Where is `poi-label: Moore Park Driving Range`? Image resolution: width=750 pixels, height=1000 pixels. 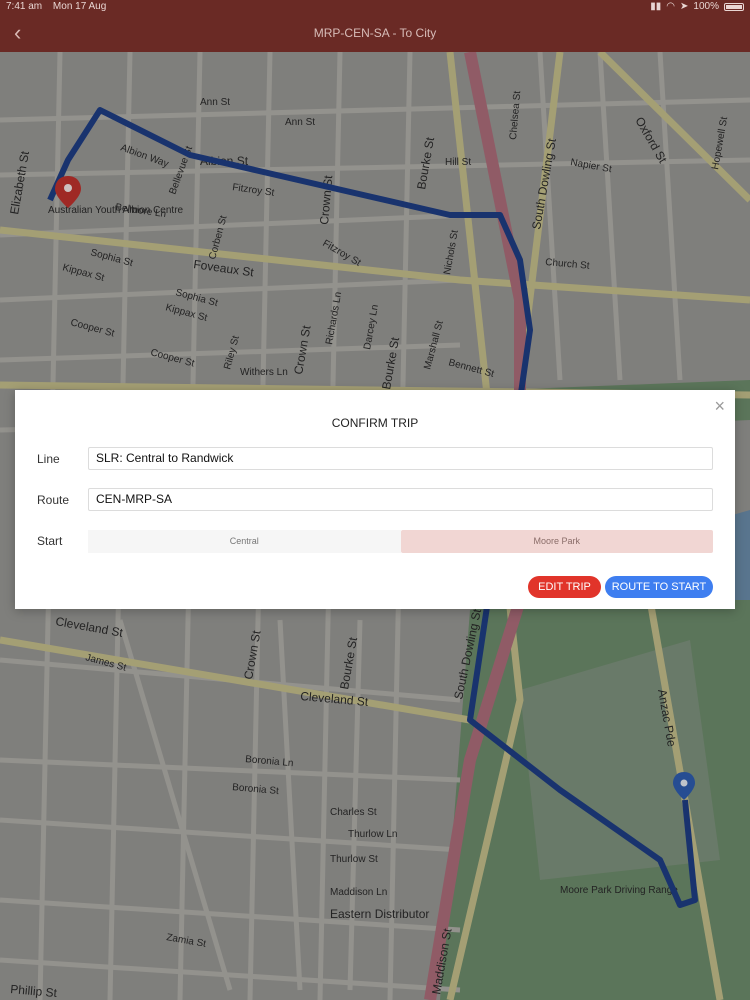 poi-label: Moore Park Driving Range is located at coordinates (619, 890).